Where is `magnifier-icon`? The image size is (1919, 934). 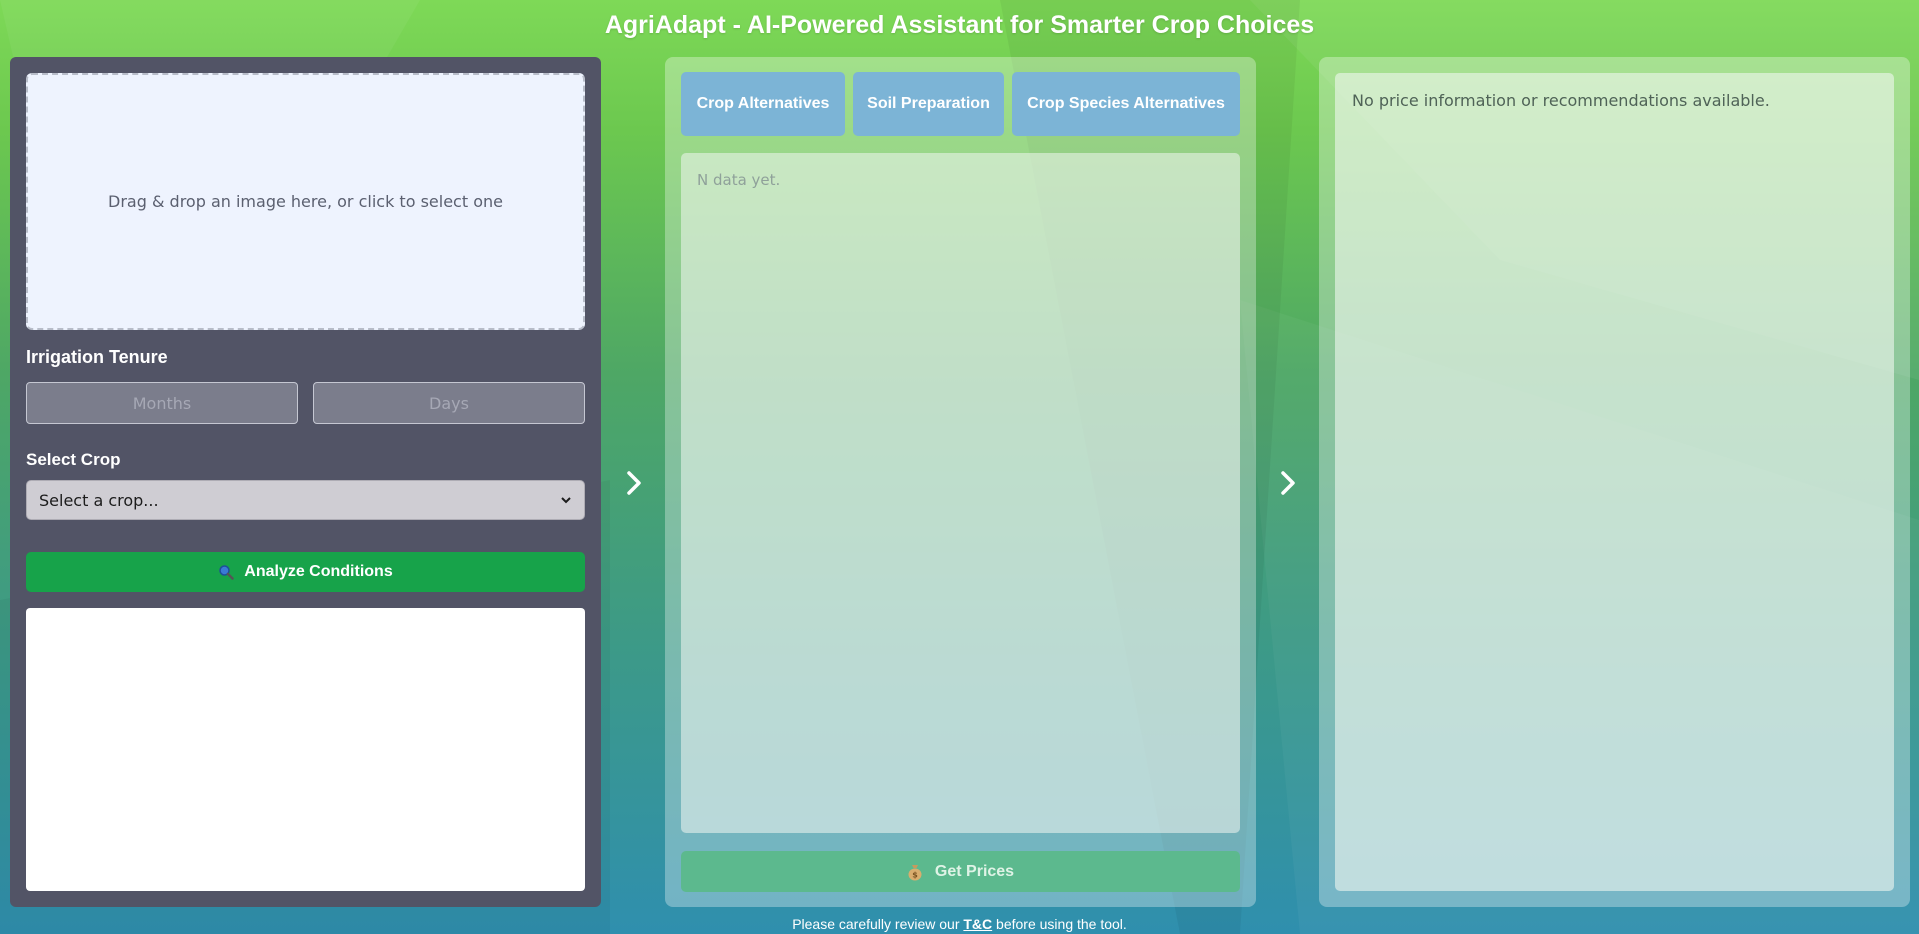
magnifier-icon is located at coordinates (227, 572).